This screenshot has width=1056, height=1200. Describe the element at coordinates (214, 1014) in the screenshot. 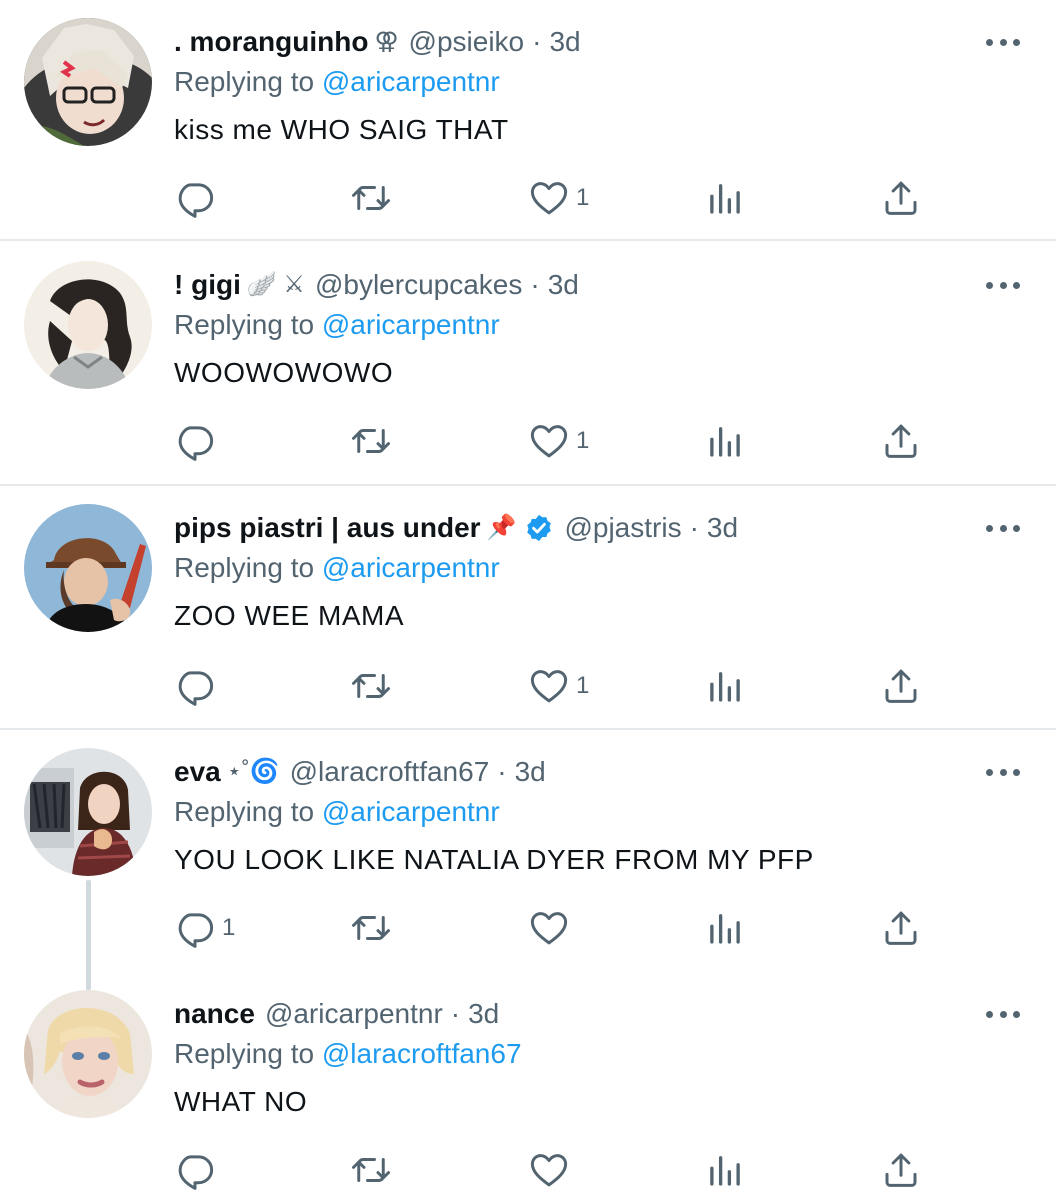

I see `display-name: nance` at that location.